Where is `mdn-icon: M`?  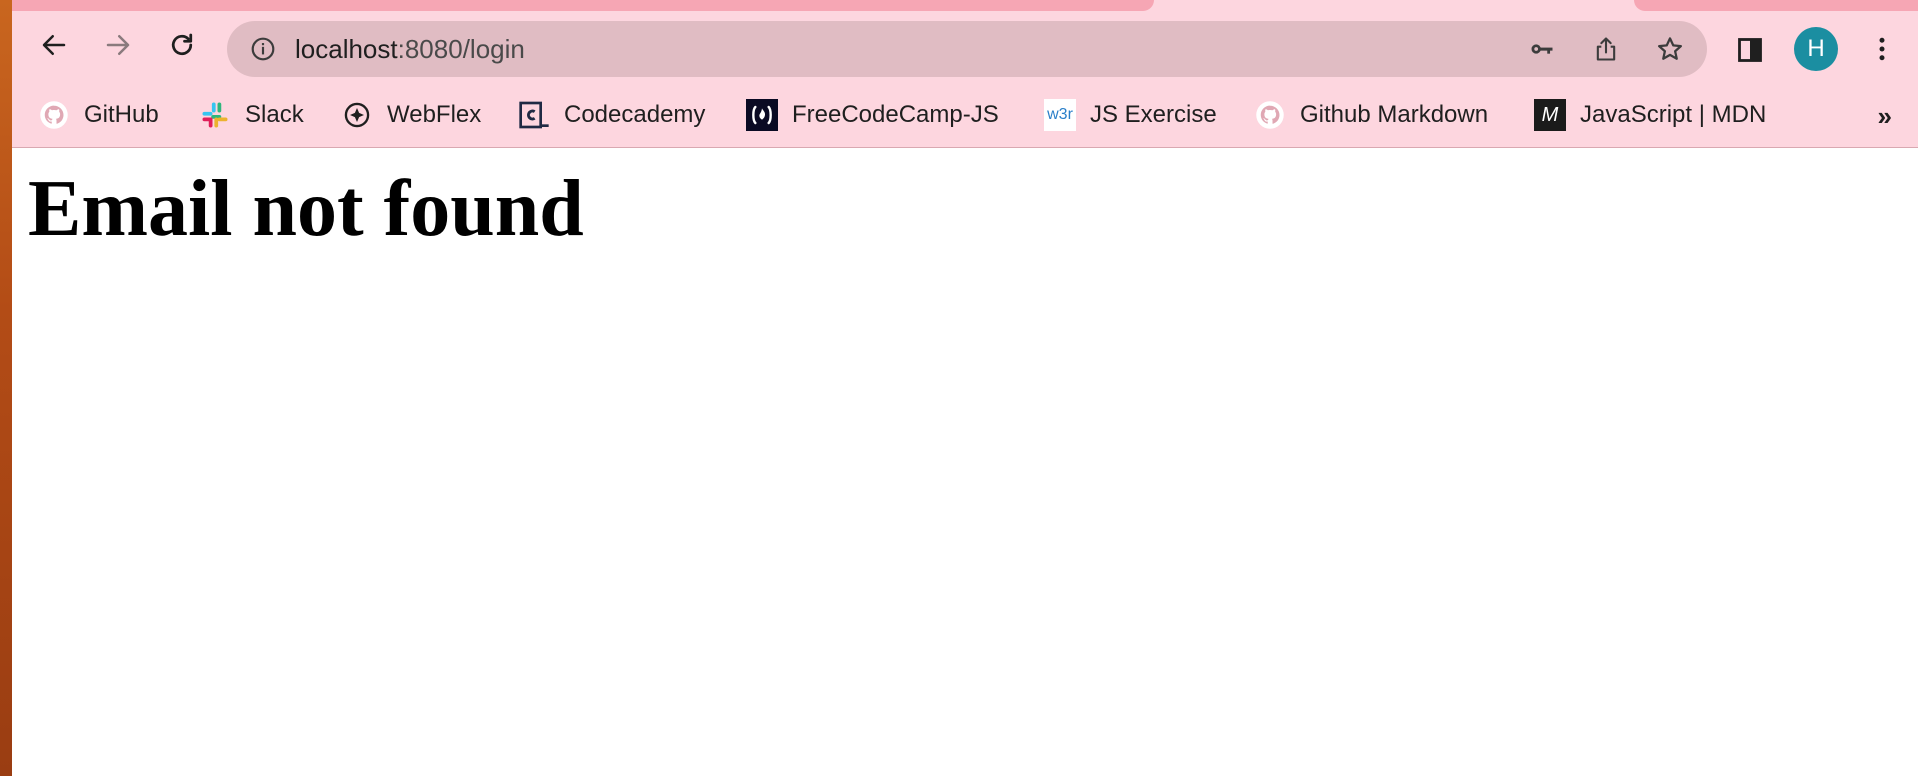 mdn-icon: M is located at coordinates (1550, 115).